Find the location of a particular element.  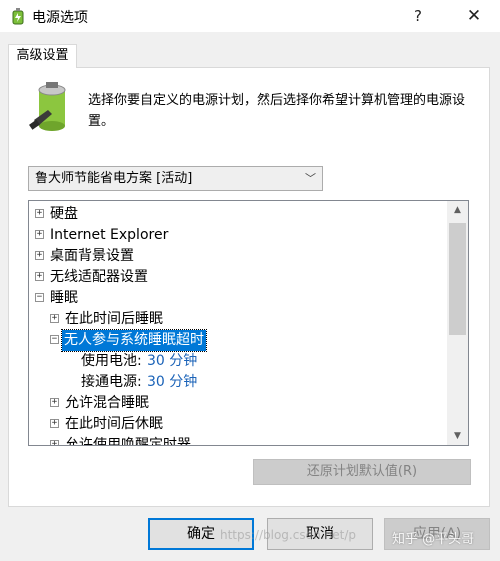

chevron-down-icon: ﹀ is located at coordinates (310, 178).